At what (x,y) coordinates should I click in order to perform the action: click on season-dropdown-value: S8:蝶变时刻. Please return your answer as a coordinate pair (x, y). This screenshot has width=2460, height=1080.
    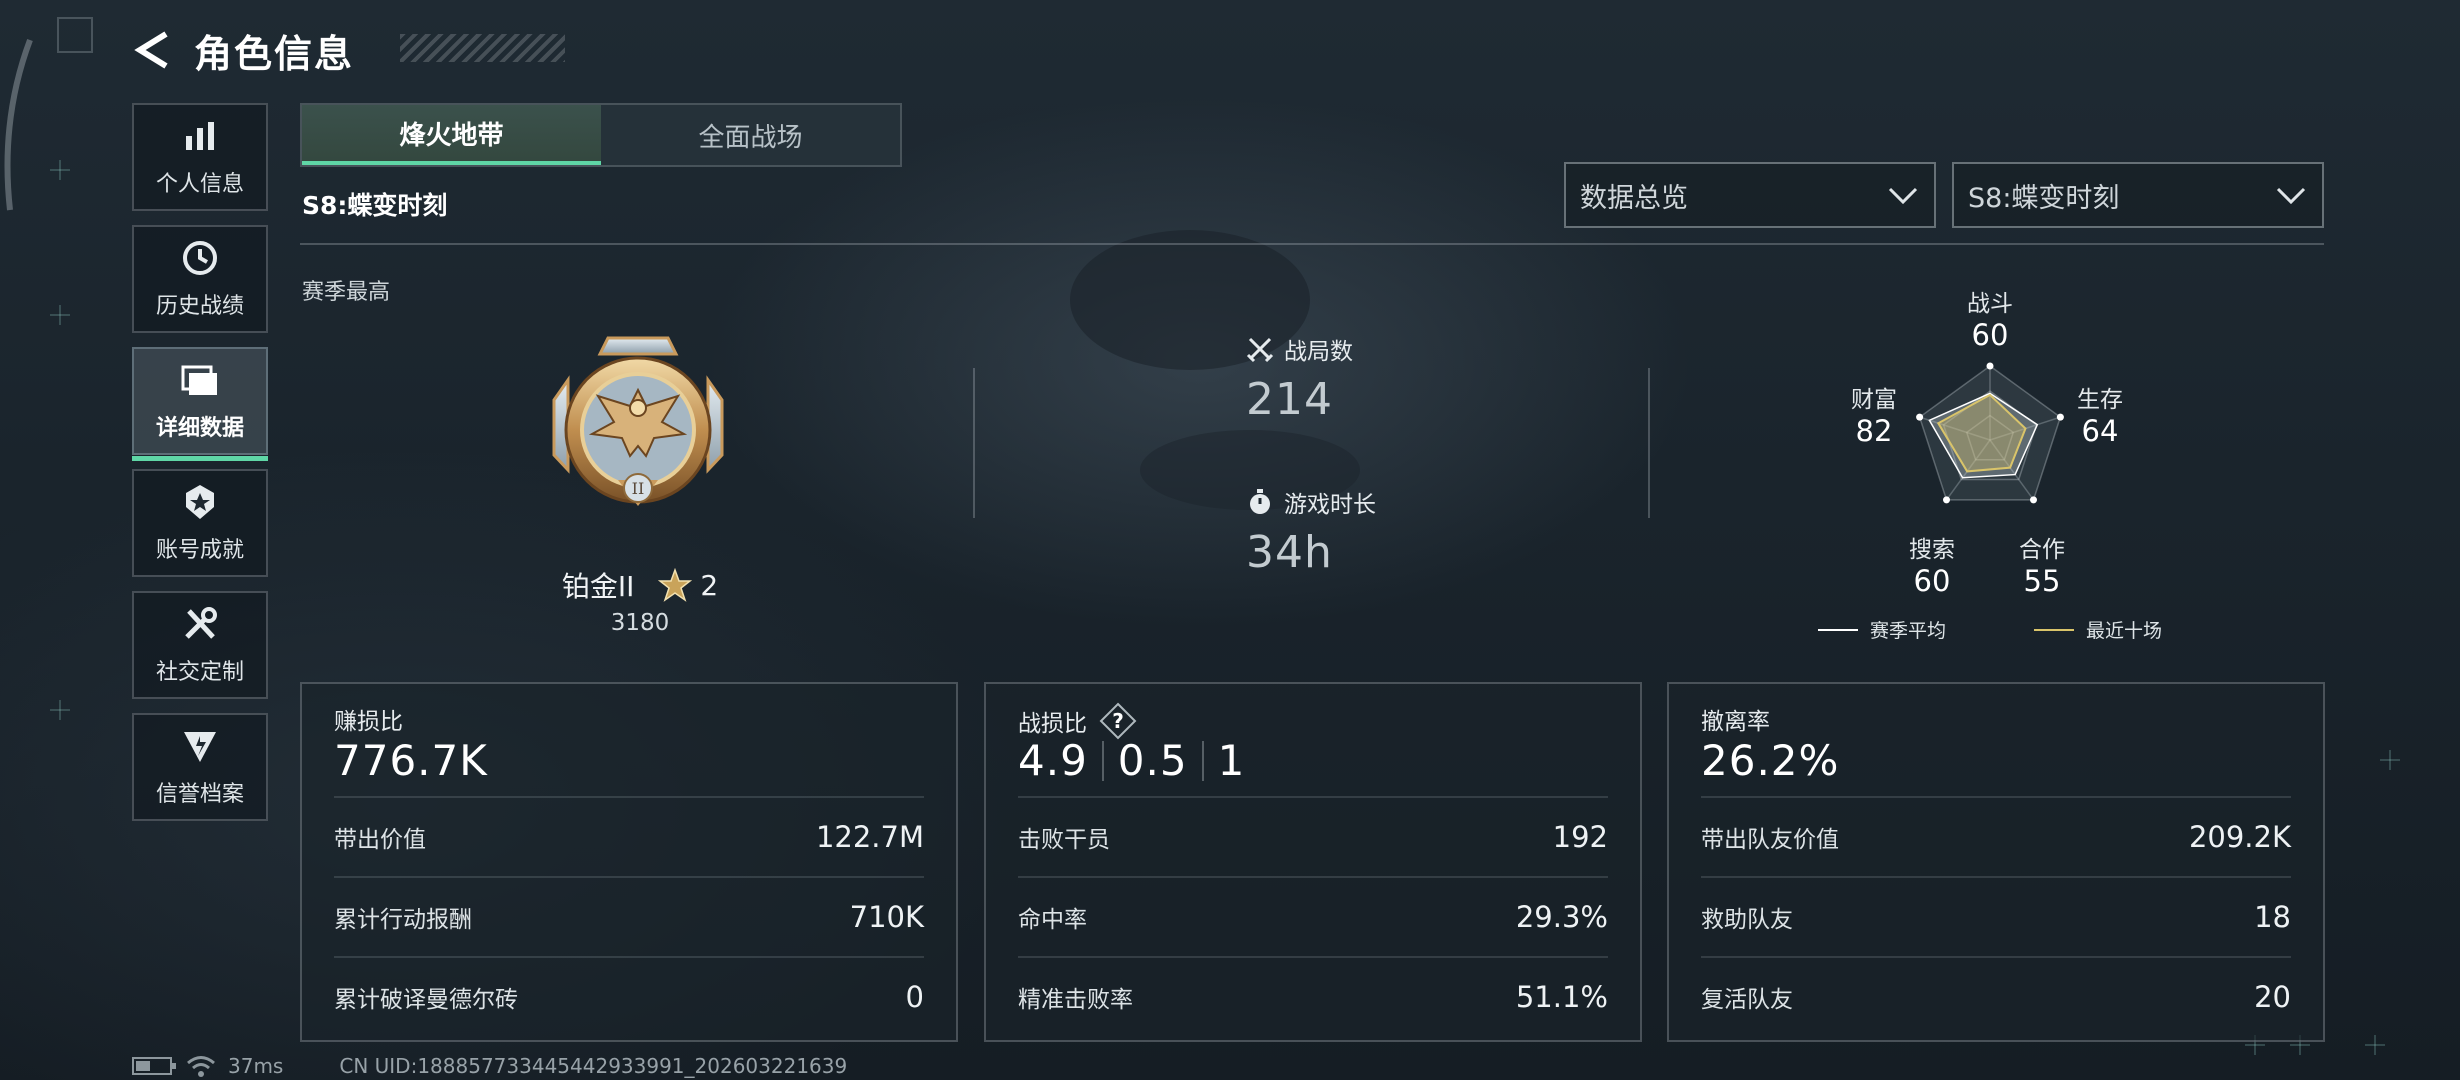
    Looking at the image, I should click on (2044, 198).